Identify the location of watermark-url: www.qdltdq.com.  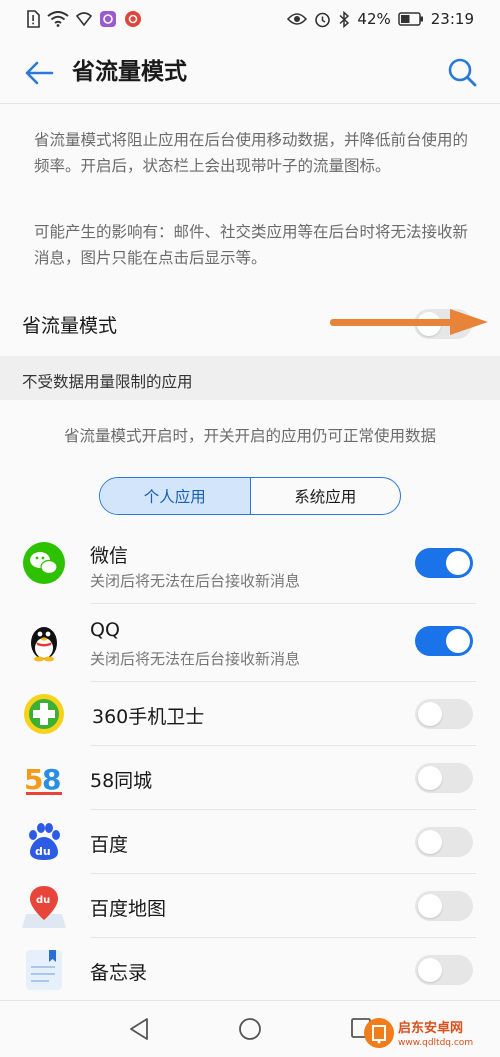
(435, 1043).